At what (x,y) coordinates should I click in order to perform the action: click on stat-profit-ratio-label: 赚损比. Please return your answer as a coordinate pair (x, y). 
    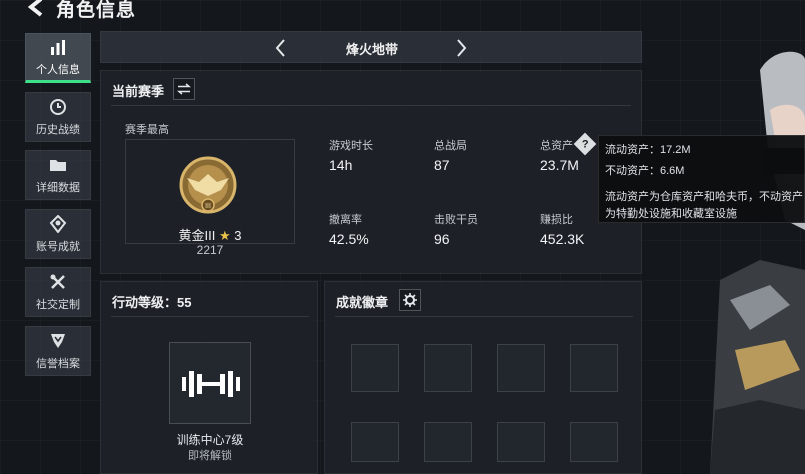
    Looking at the image, I should click on (556, 220).